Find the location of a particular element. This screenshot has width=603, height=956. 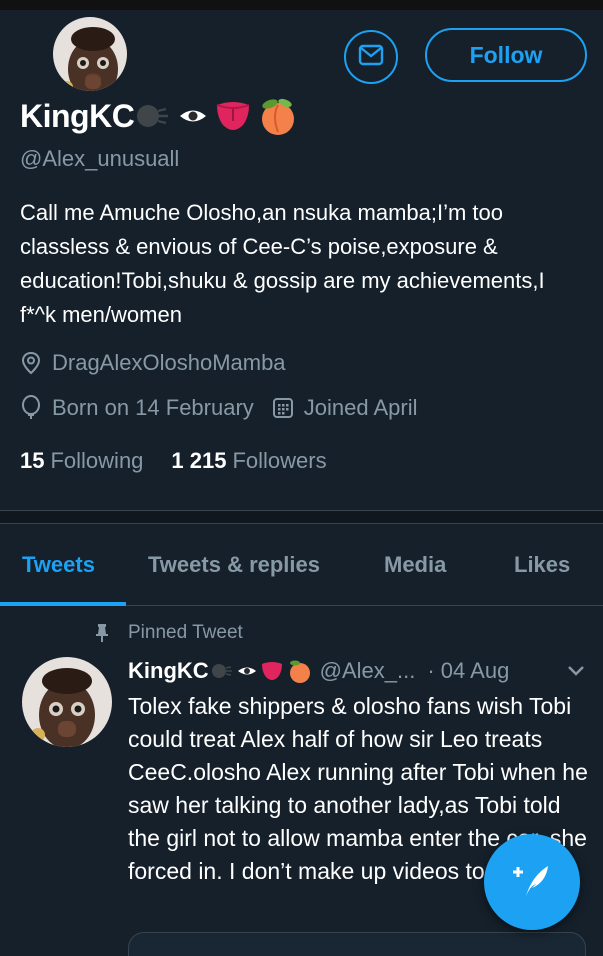

tab-likes: Likes is located at coordinates (542, 565).